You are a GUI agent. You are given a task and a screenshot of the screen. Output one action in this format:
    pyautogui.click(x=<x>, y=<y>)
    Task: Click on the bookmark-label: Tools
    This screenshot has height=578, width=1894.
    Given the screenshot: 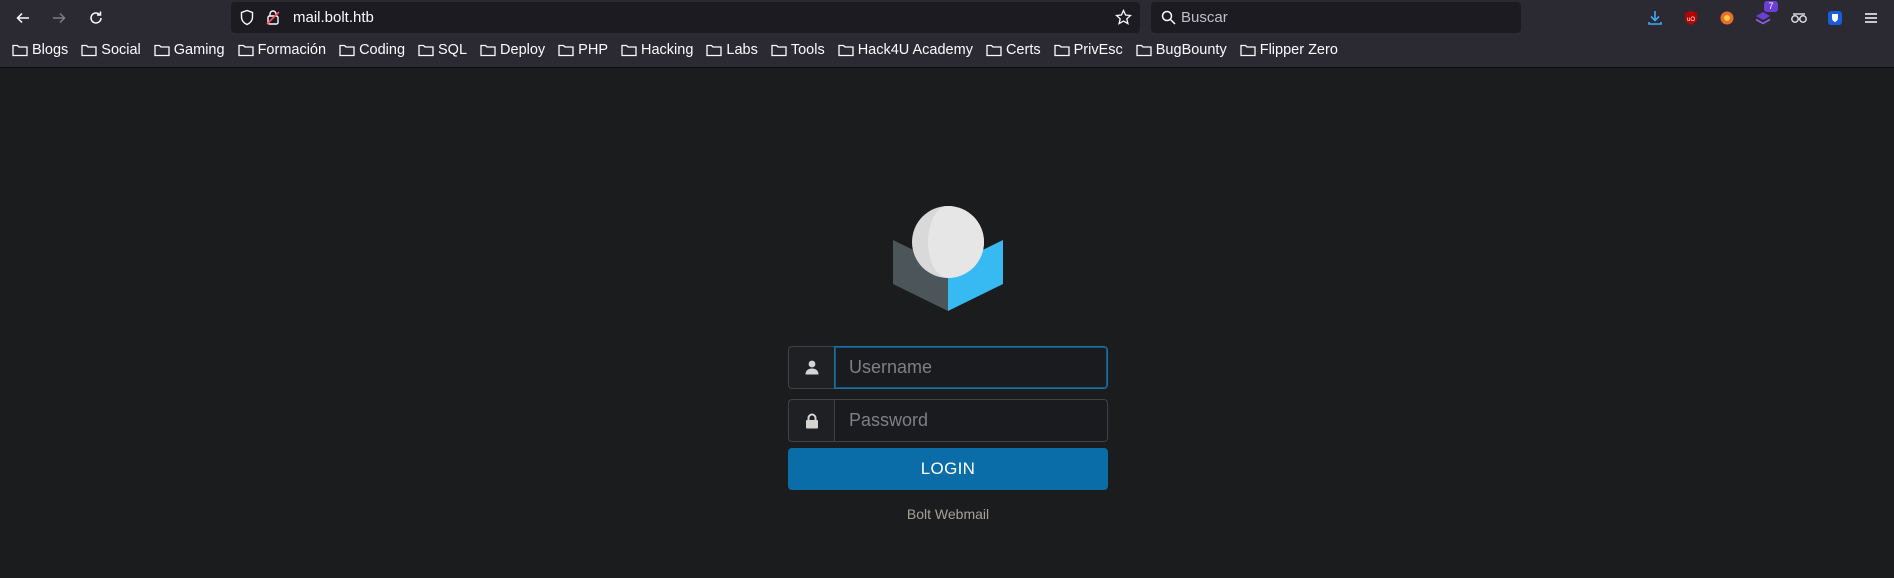 What is the action you would take?
    pyautogui.click(x=807, y=50)
    